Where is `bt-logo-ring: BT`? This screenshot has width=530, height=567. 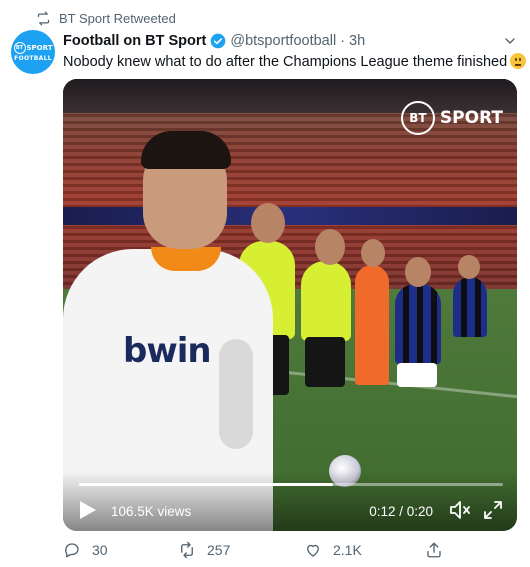
bt-logo-ring: BT is located at coordinates (417, 118).